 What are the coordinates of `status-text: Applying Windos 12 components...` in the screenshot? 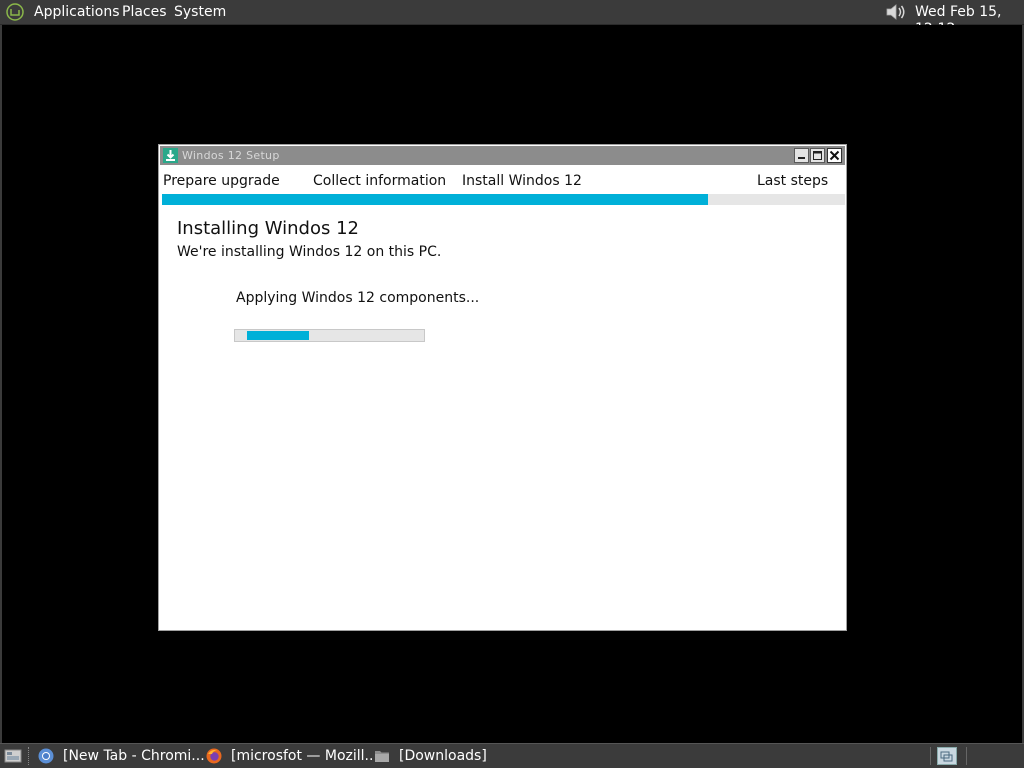 It's located at (358, 298).